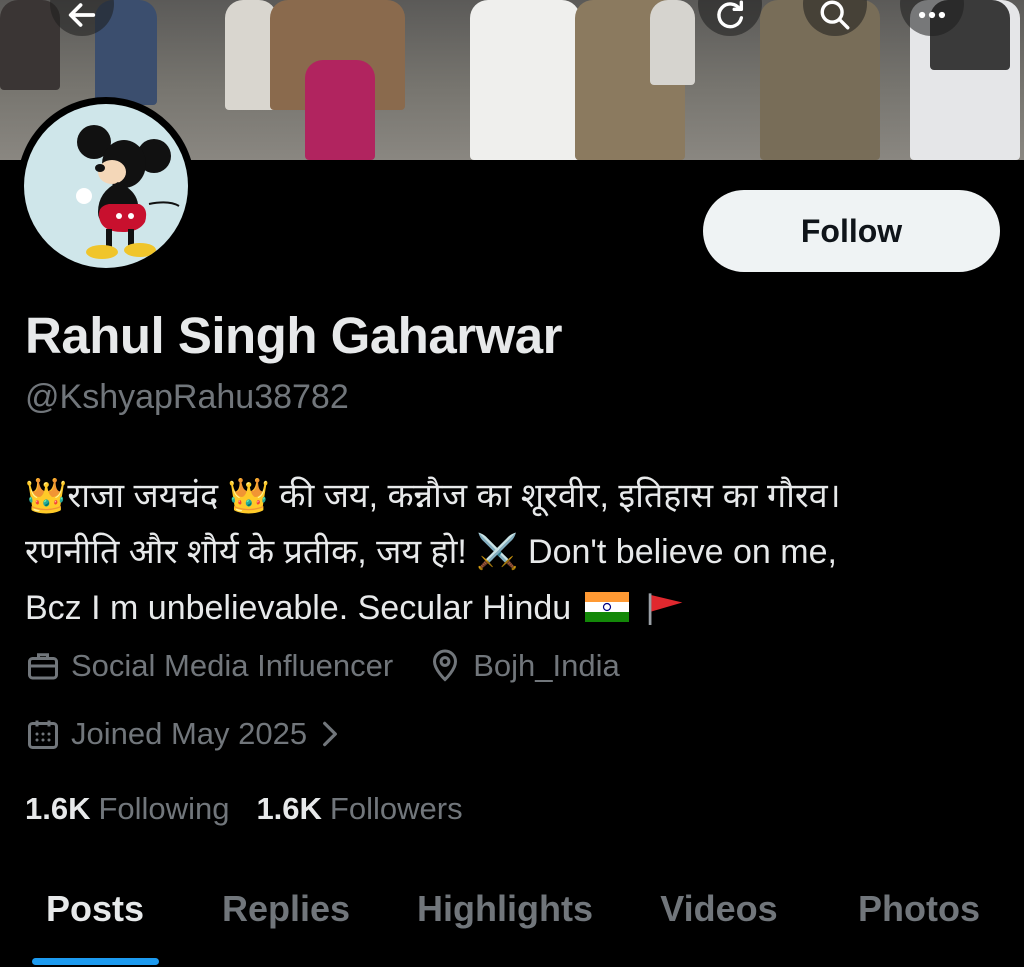 Image resolution: width=1024 pixels, height=967 pixels. Describe the element at coordinates (330, 734) in the screenshot. I see `chevron-right-icon` at that location.